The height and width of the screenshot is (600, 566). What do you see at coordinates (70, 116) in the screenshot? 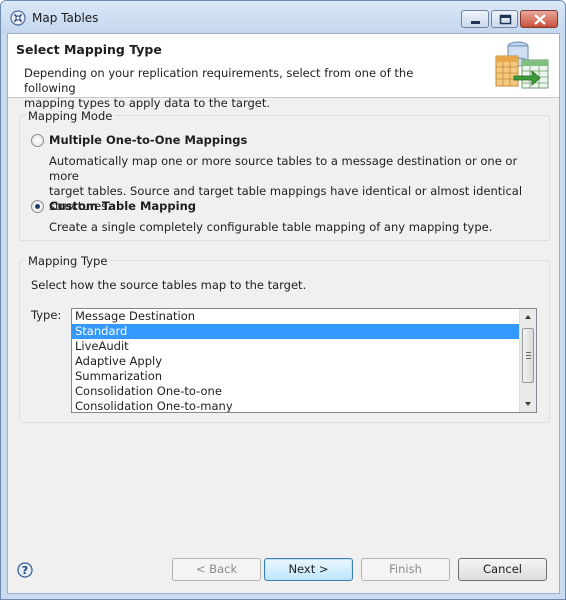
I see `mapping-mode-label: Mapping Mode` at bounding box center [70, 116].